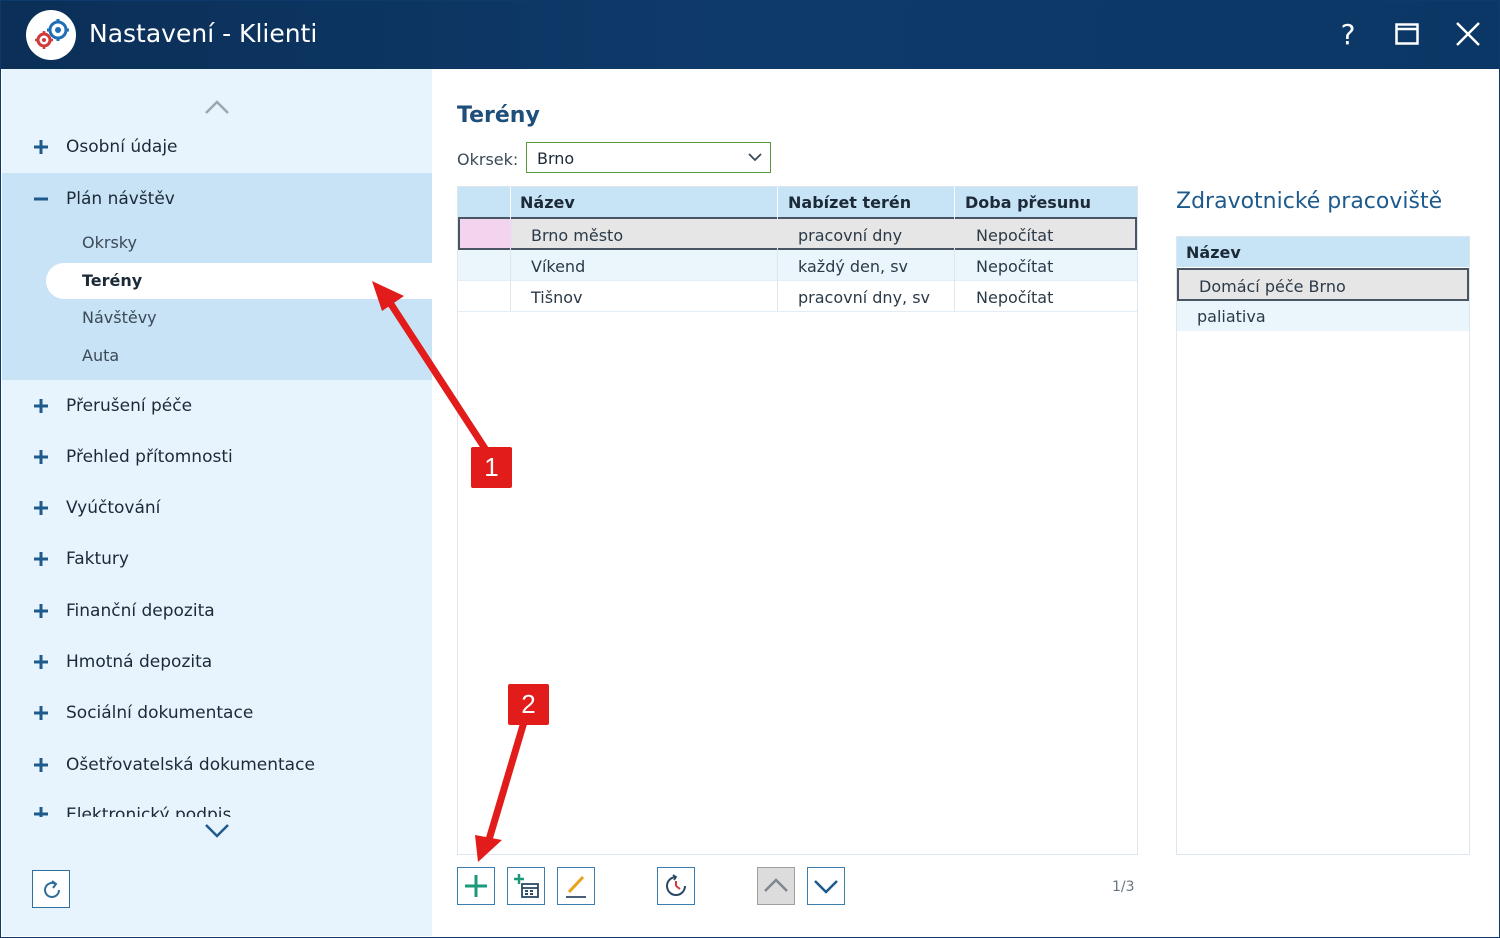  I want to click on sidebar-item-socialni-dokumentace: Sociální dokumentace, so click(217, 713).